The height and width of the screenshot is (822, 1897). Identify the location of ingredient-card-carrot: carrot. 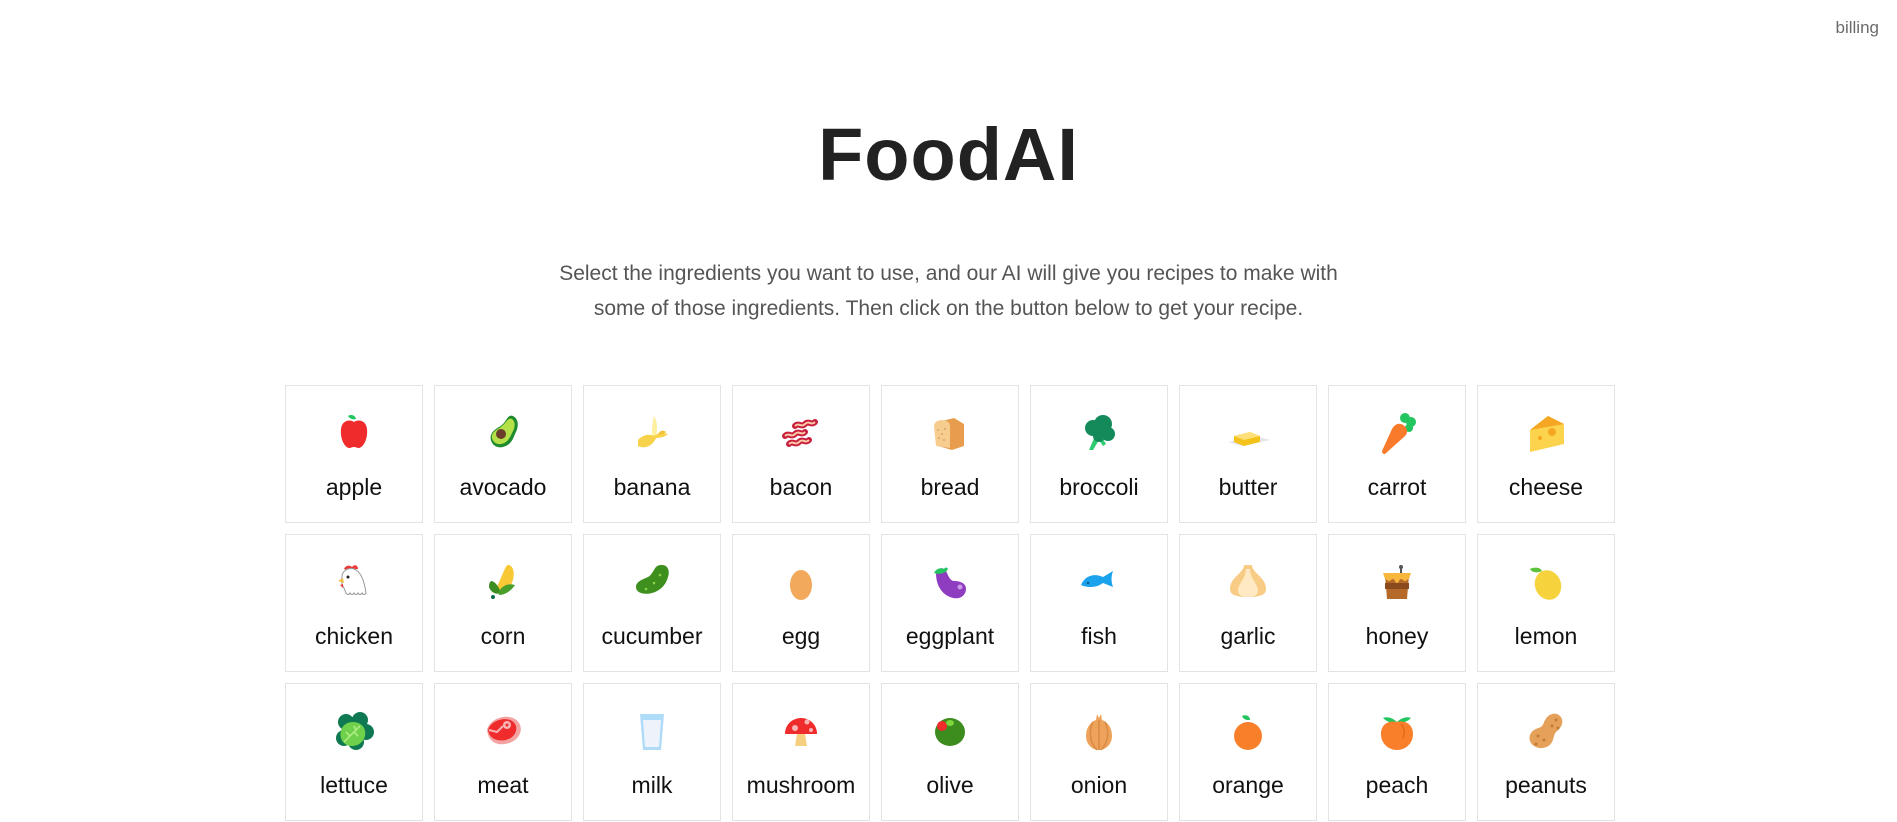
(1397, 454).